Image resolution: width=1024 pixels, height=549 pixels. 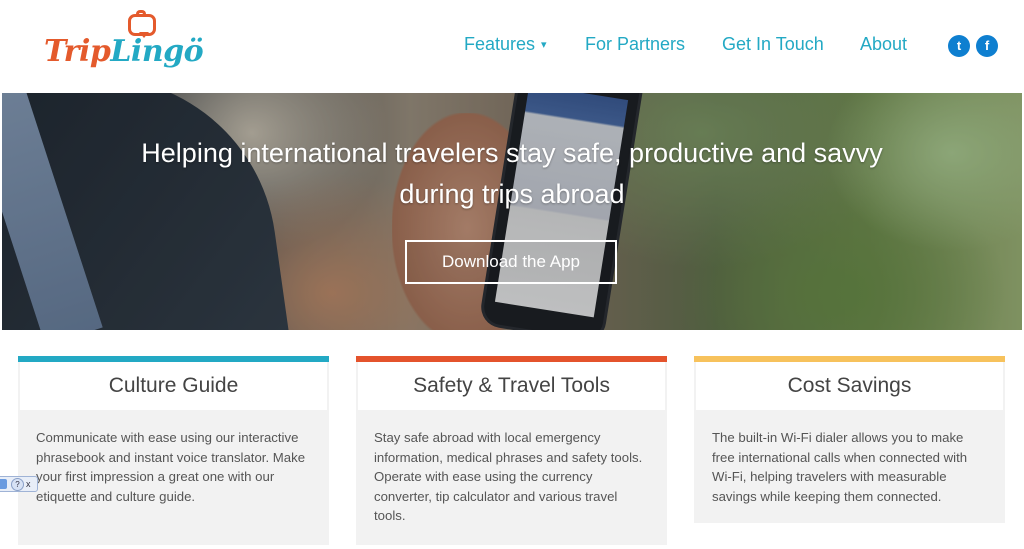 I want to click on nav-for-partners: For Partners, so click(x=635, y=44).